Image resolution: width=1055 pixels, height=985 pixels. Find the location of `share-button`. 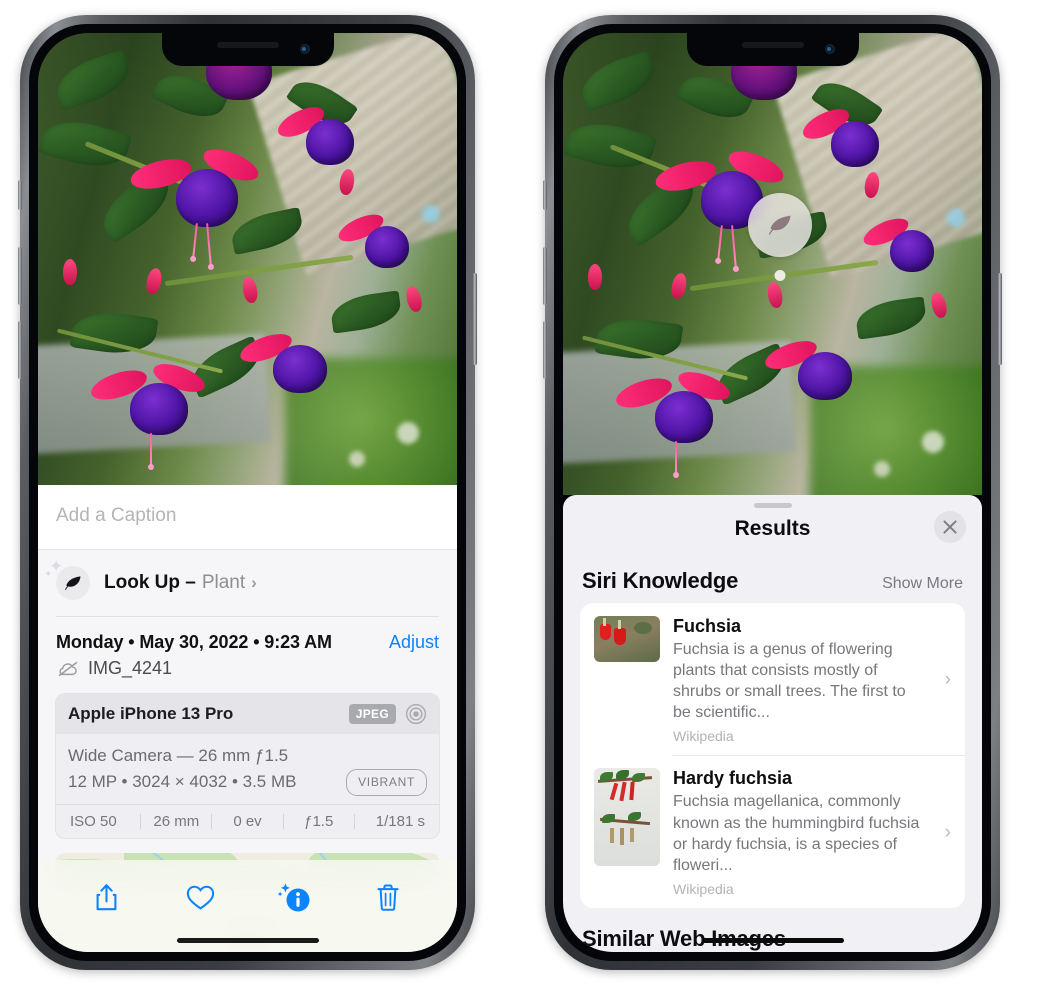

share-button is located at coordinates (107, 897).